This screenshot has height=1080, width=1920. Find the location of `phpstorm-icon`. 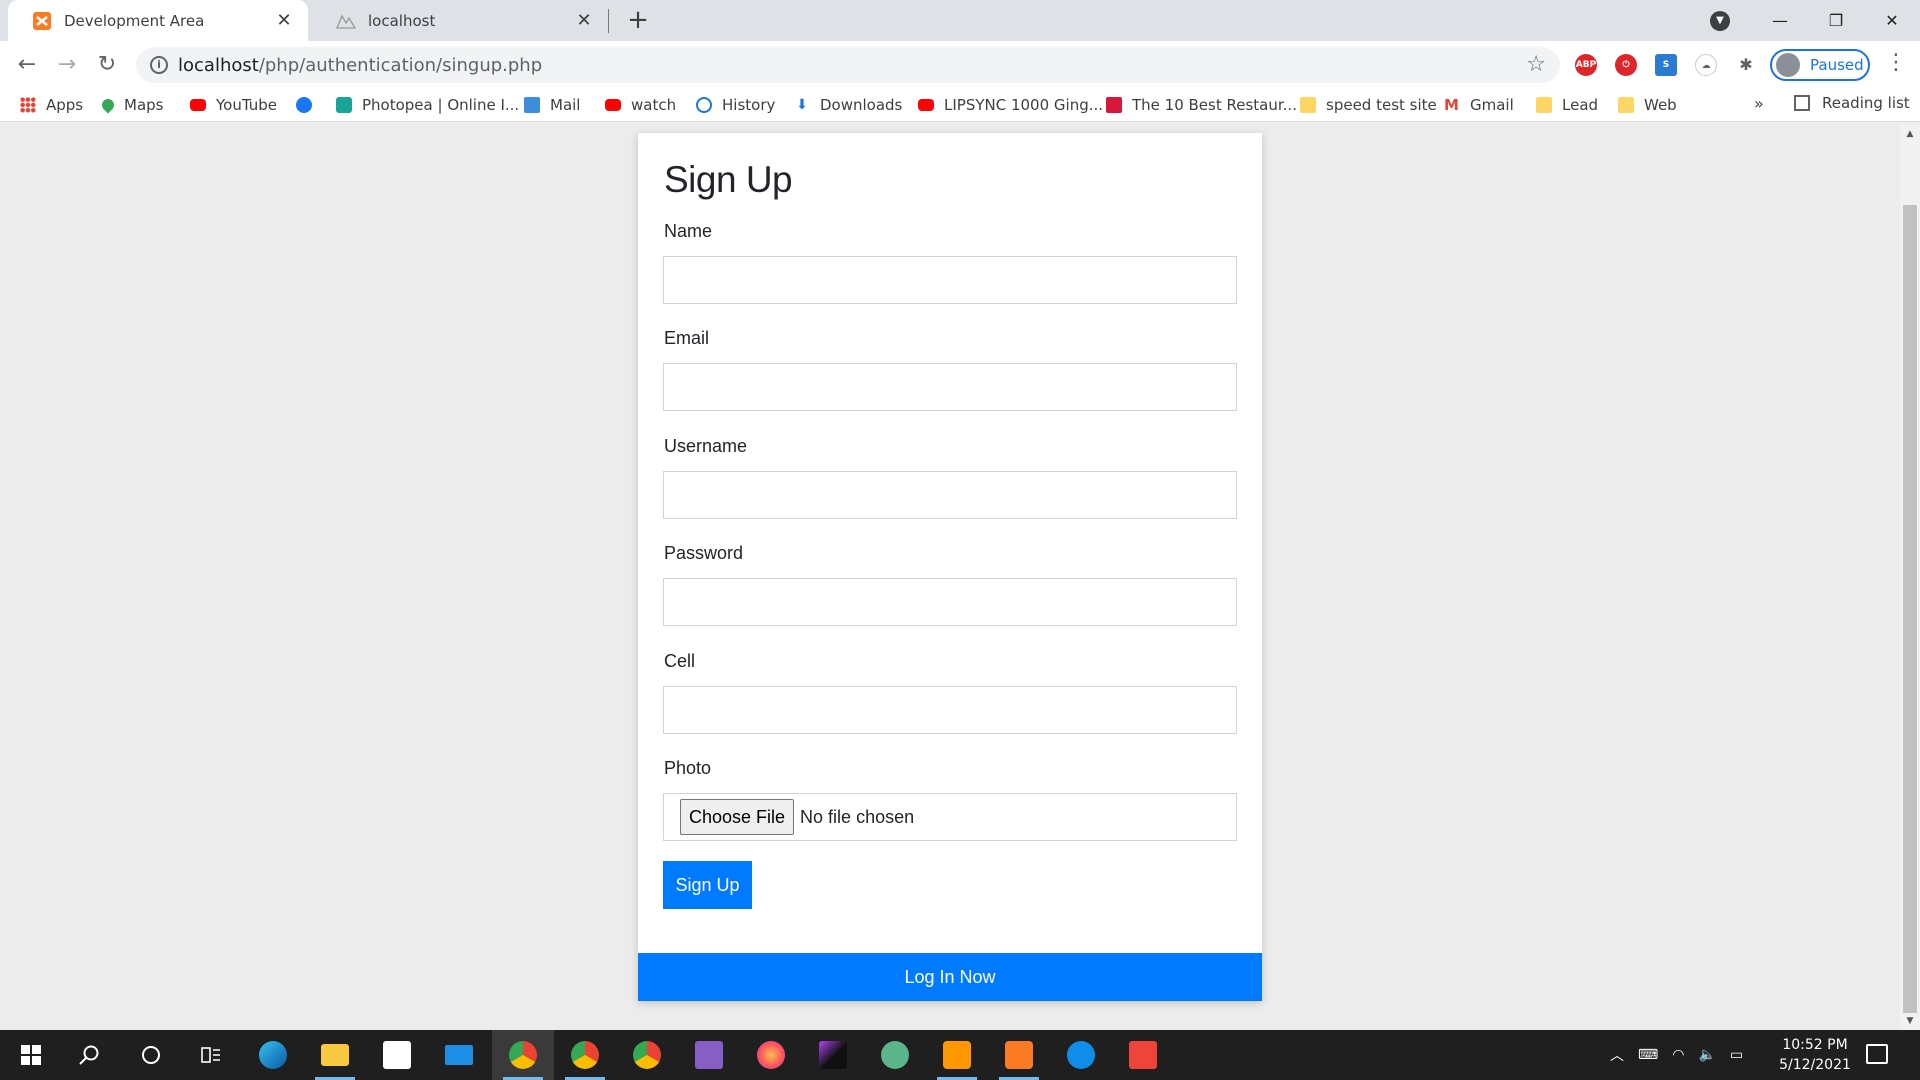

phpstorm-icon is located at coordinates (833, 1055).